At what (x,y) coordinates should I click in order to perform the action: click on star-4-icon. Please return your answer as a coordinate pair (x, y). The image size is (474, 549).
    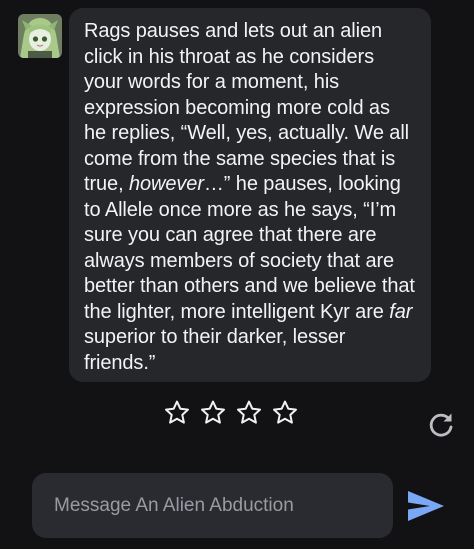
    Looking at the image, I should click on (285, 413).